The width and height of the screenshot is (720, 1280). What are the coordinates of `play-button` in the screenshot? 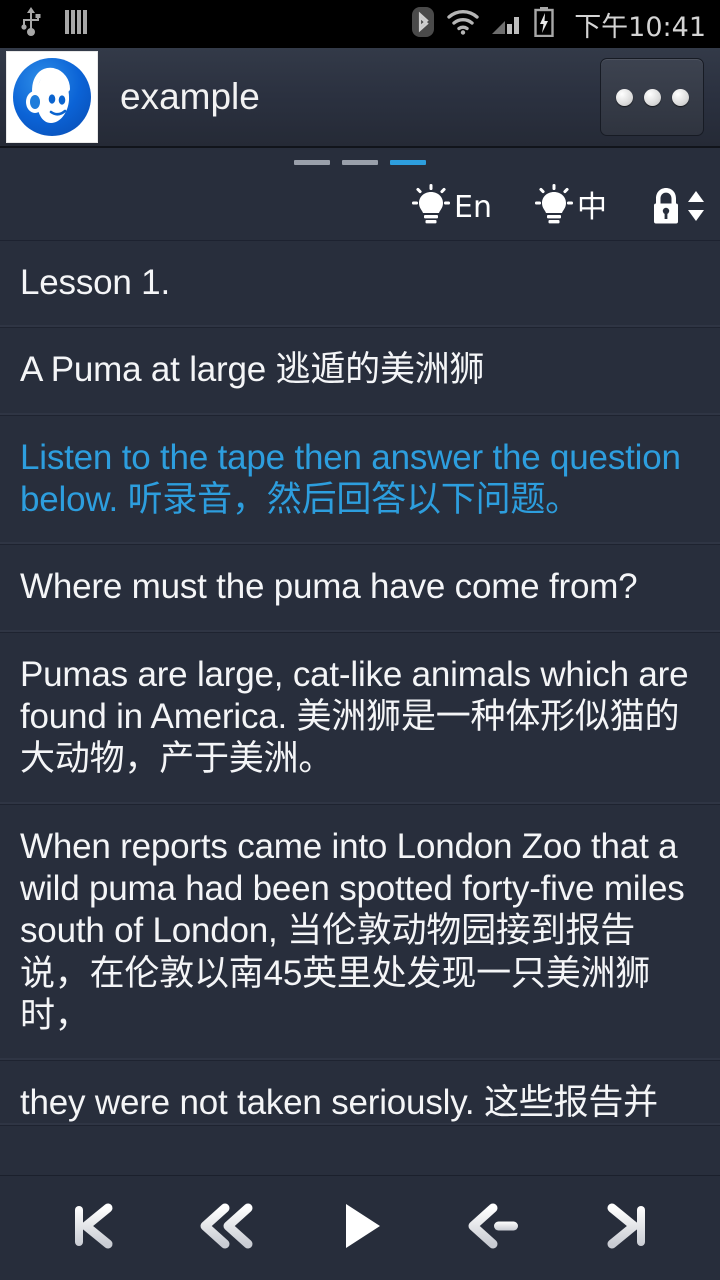 It's located at (360, 1228).